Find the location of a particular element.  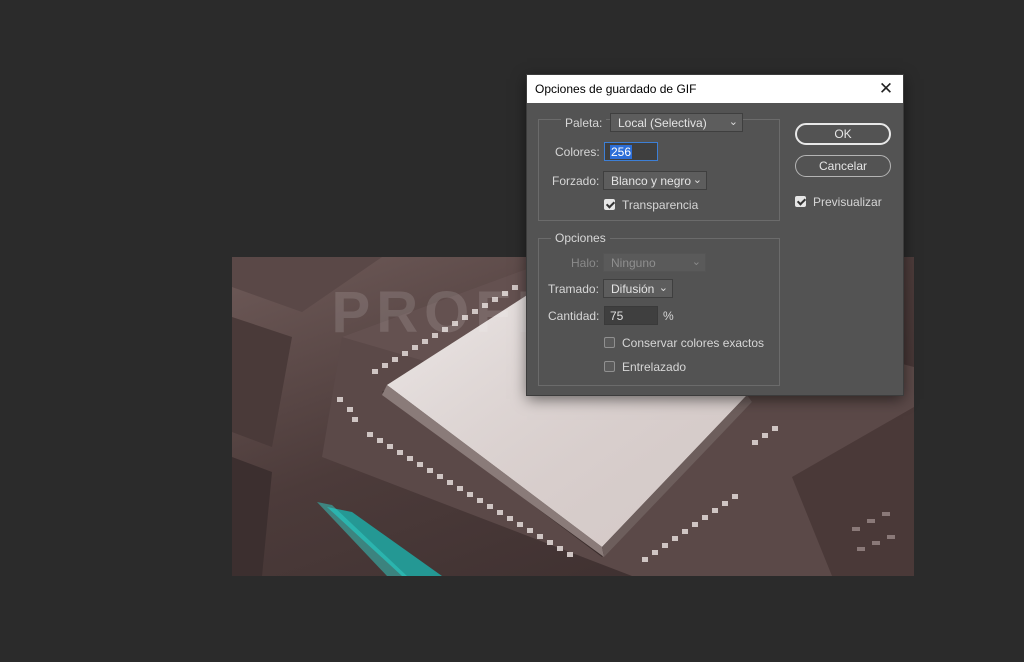

amount-input-value: 75 is located at coordinates (617, 316).